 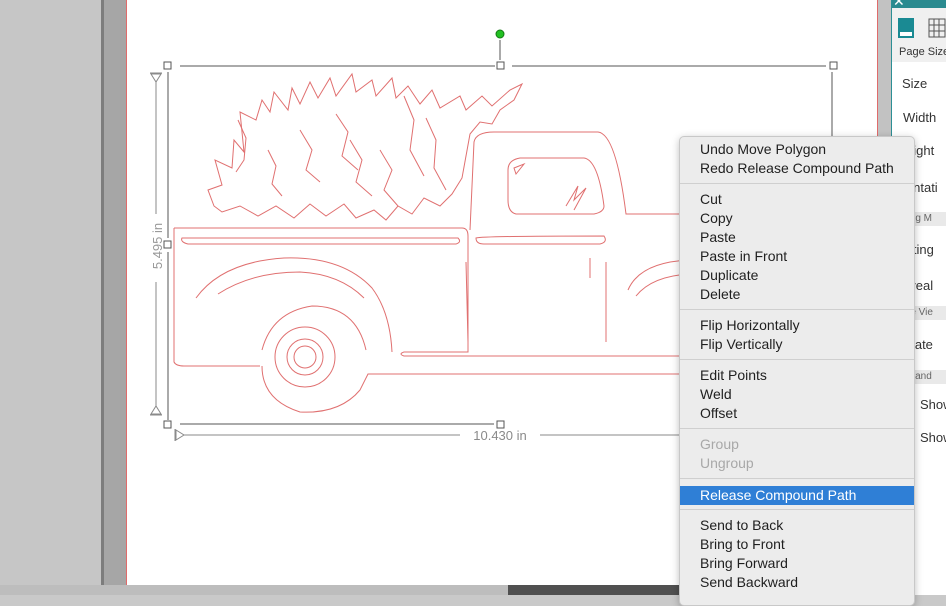 What do you see at coordinates (899, 4) in the screenshot?
I see `close-icon: ✕` at bounding box center [899, 4].